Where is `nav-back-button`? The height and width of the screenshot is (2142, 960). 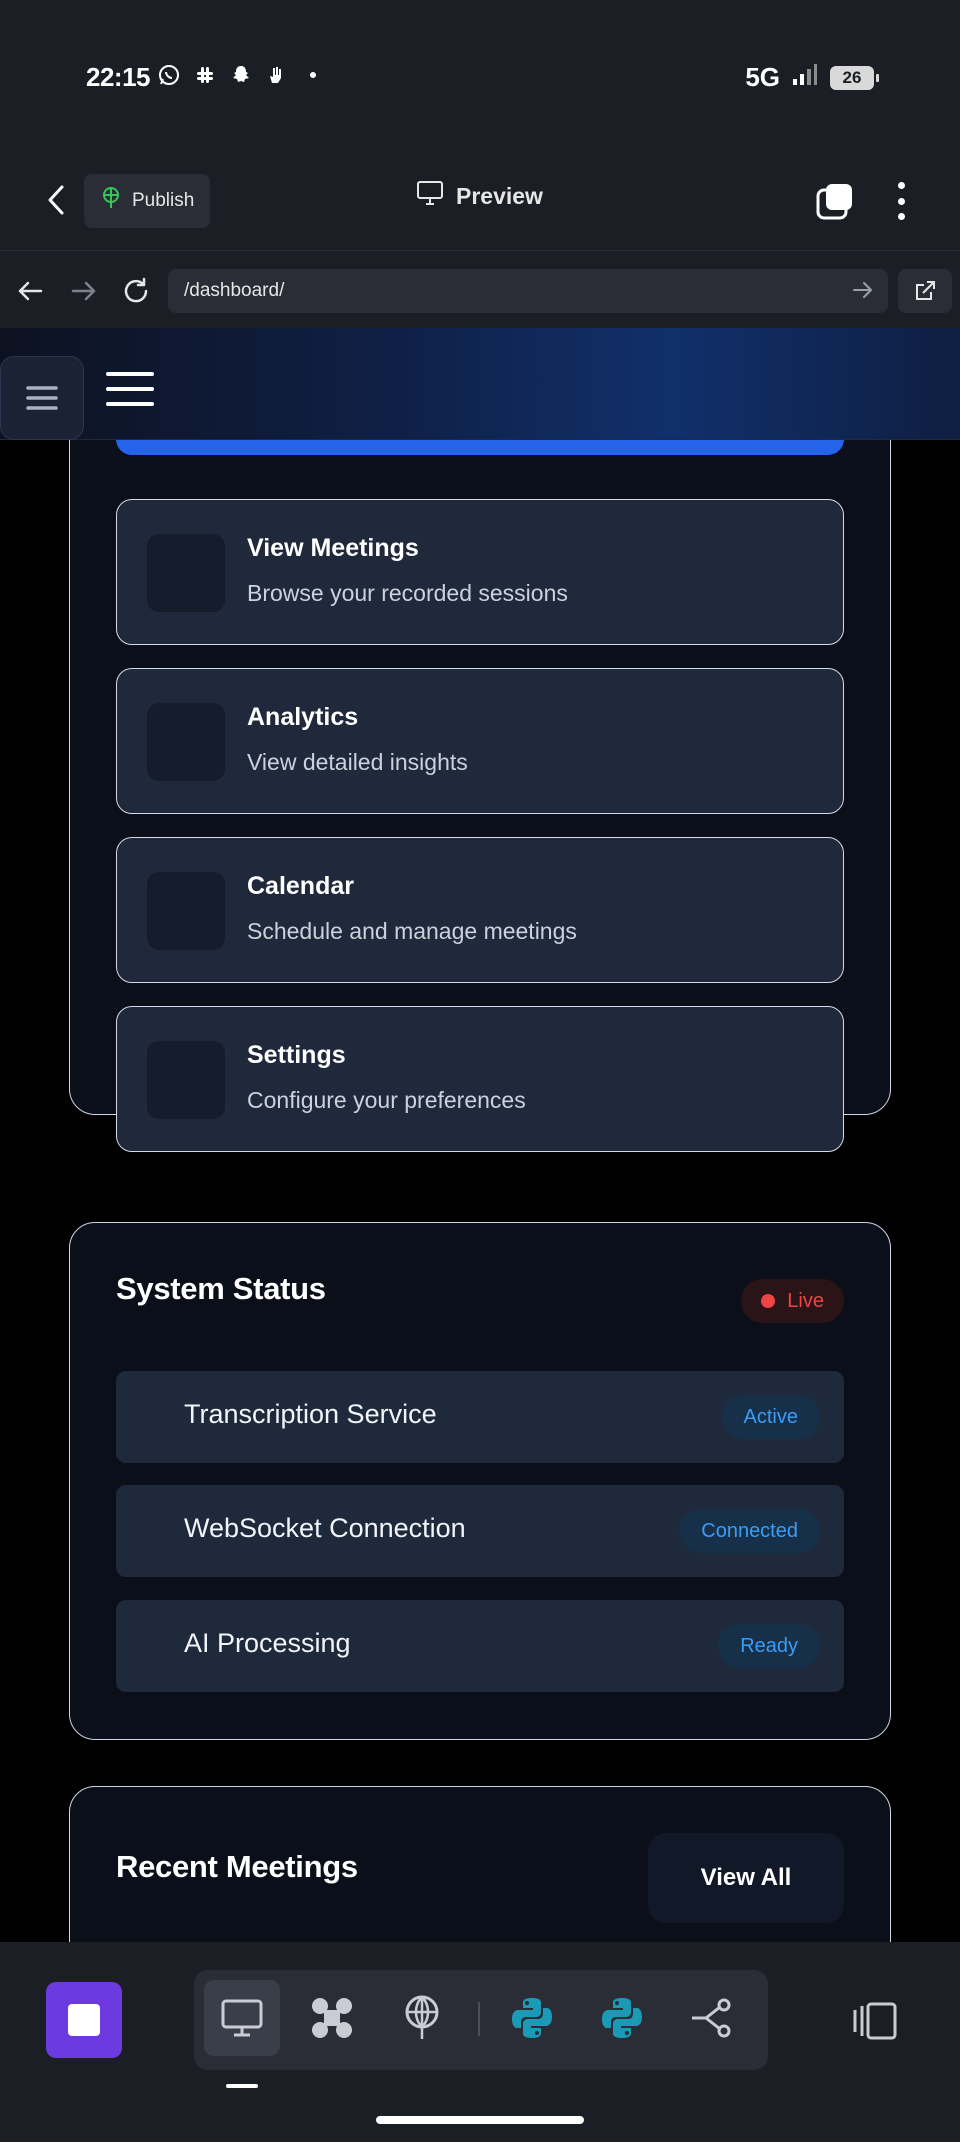 nav-back-button is located at coordinates (30, 291).